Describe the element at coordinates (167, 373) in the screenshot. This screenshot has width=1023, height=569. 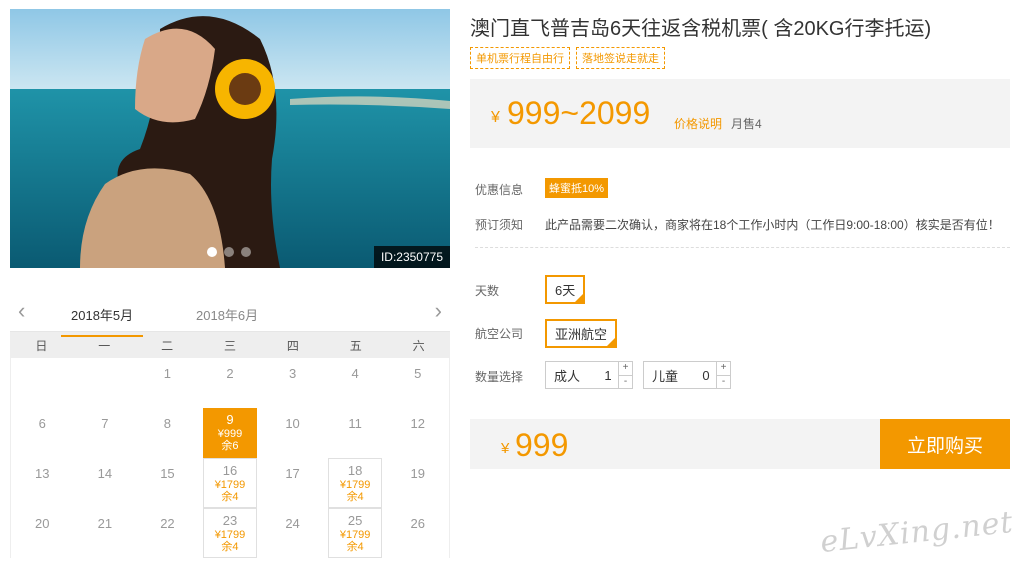
I see `date-number: 1` at that location.